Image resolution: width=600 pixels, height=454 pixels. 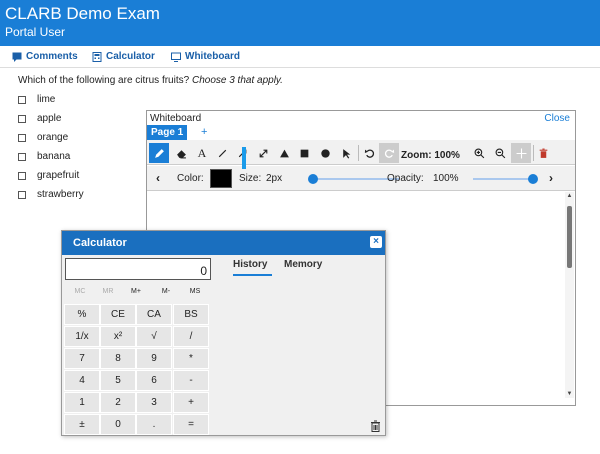 What do you see at coordinates (118, 358) in the screenshot?
I see `key-8: 8` at bounding box center [118, 358].